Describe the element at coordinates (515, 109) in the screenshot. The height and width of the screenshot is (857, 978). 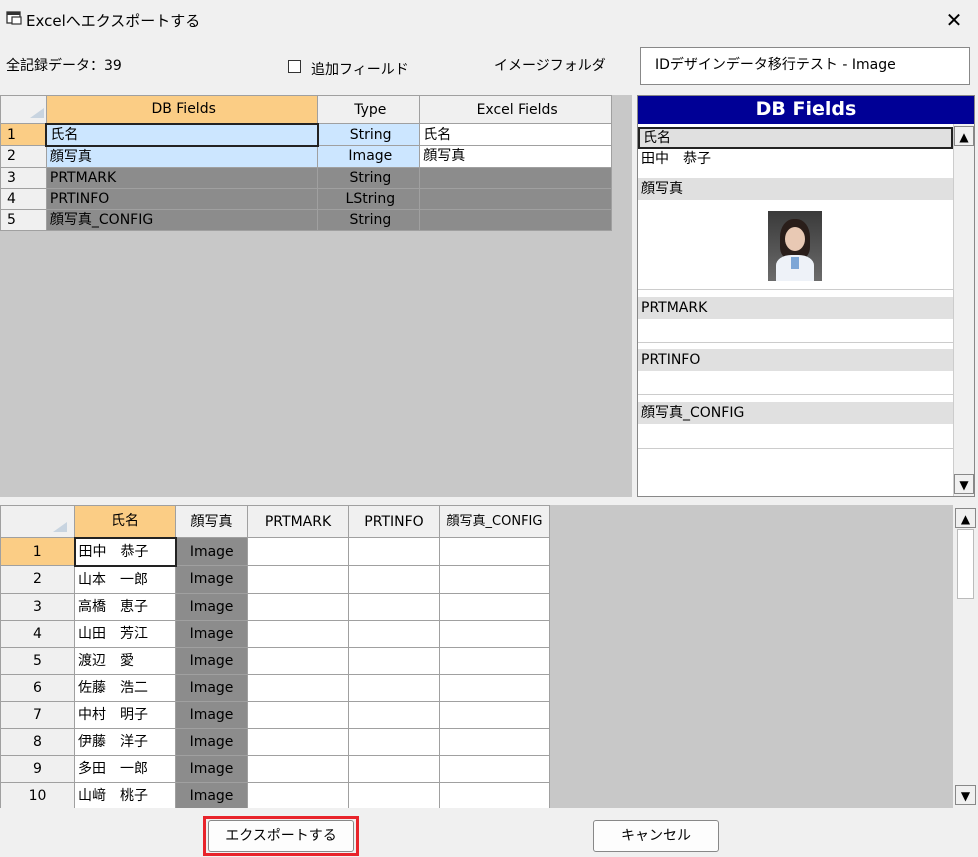
I see `column-header-excel-fields: Excel Fields` at that location.